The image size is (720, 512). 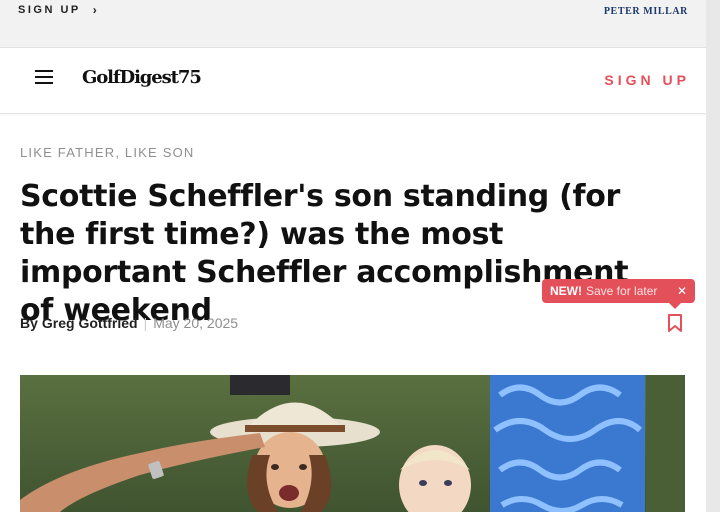 What do you see at coordinates (353, 81) in the screenshot?
I see `site-header: GolfDigest75 SIGN UP` at bounding box center [353, 81].